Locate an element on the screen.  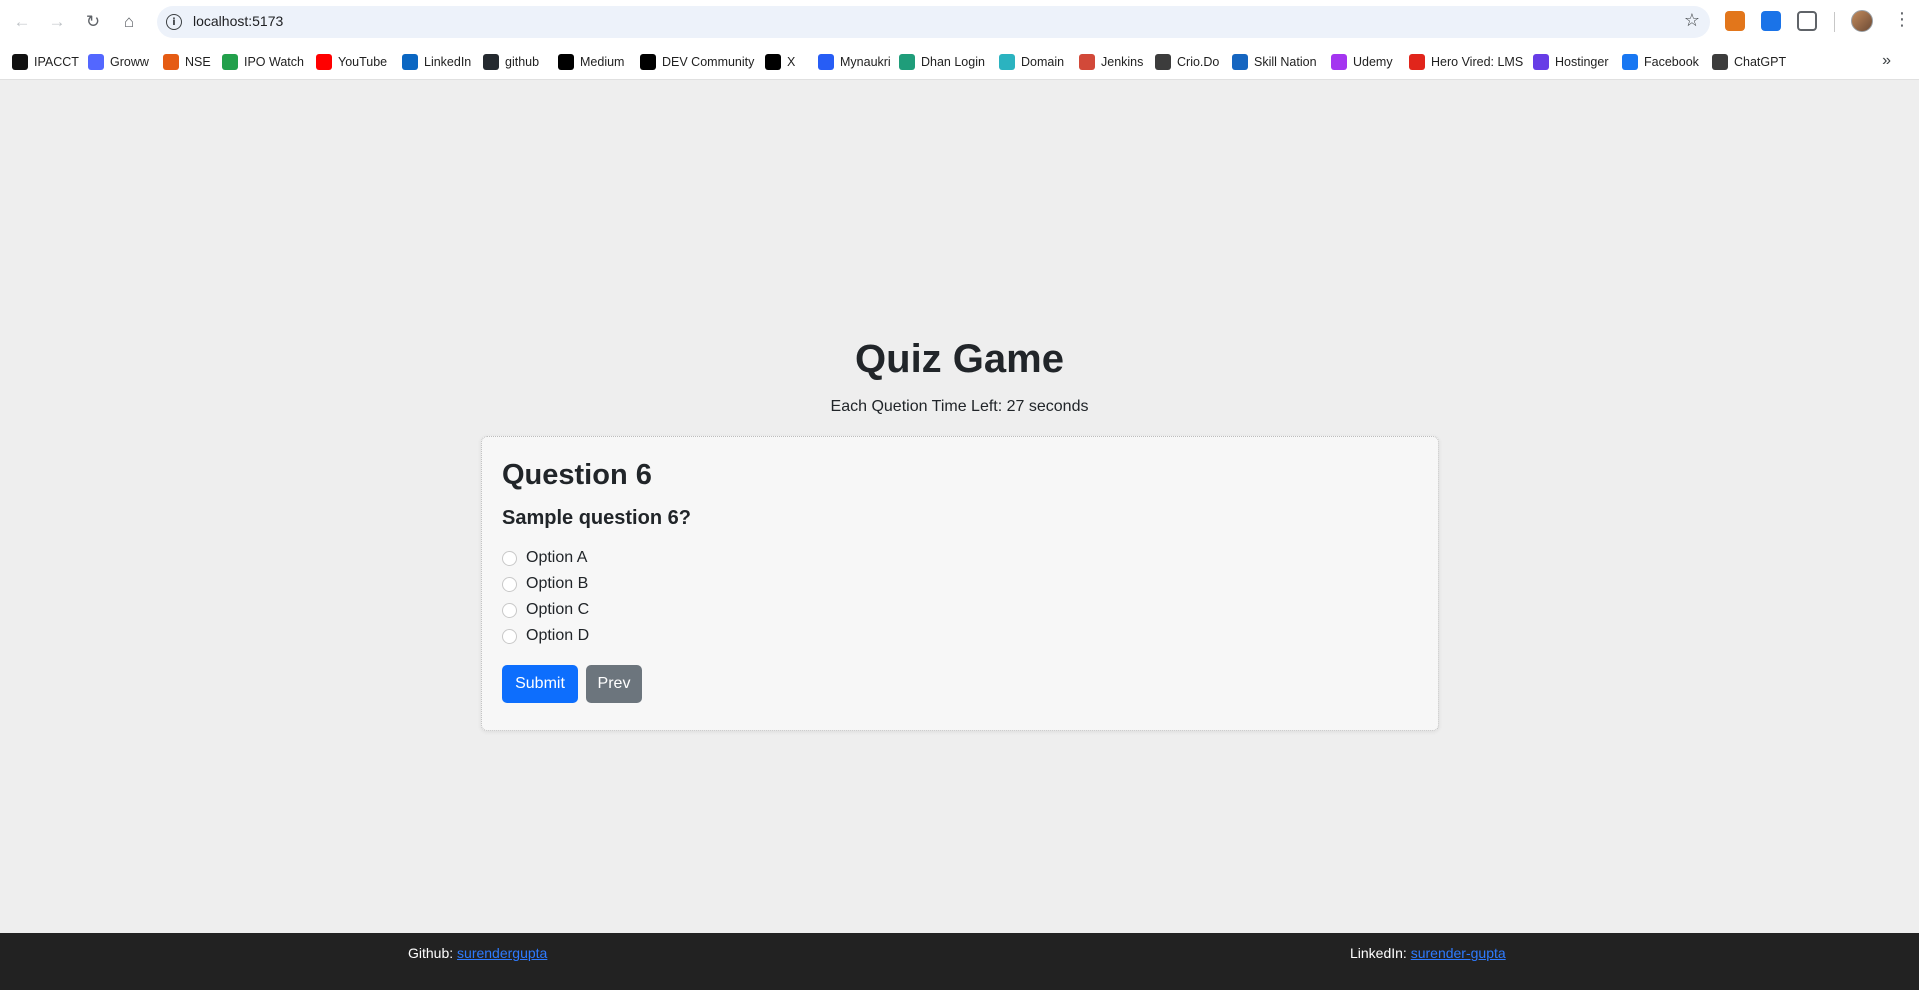
bookmark-jenkins: Jenkins is located at coordinates (1111, 62).